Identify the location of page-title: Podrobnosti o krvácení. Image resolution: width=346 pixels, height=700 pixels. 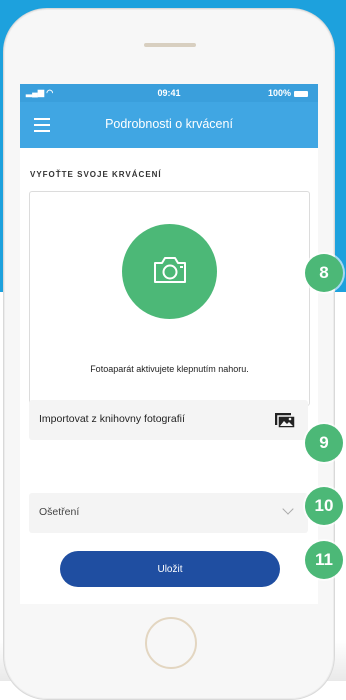
(169, 124).